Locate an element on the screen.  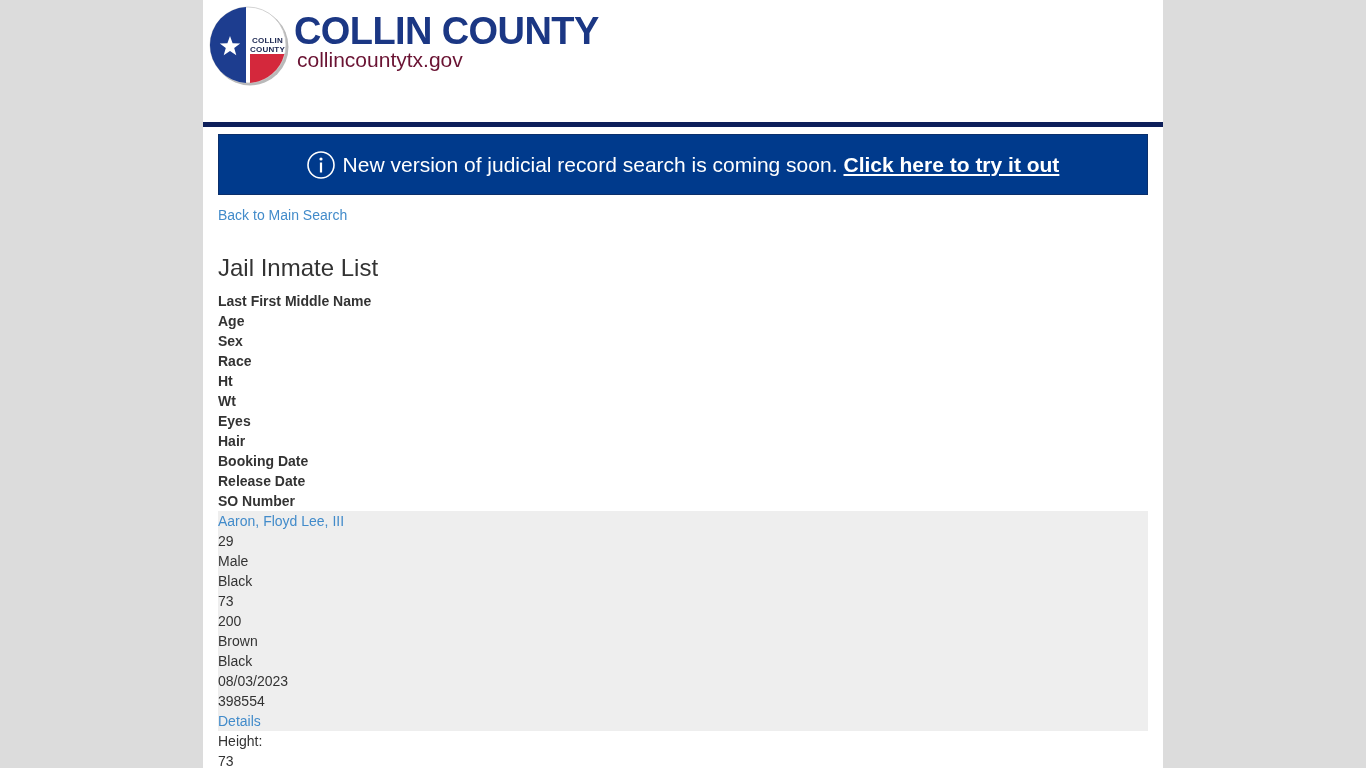
page-heading: Jail Inmate List is located at coordinates (298, 268).